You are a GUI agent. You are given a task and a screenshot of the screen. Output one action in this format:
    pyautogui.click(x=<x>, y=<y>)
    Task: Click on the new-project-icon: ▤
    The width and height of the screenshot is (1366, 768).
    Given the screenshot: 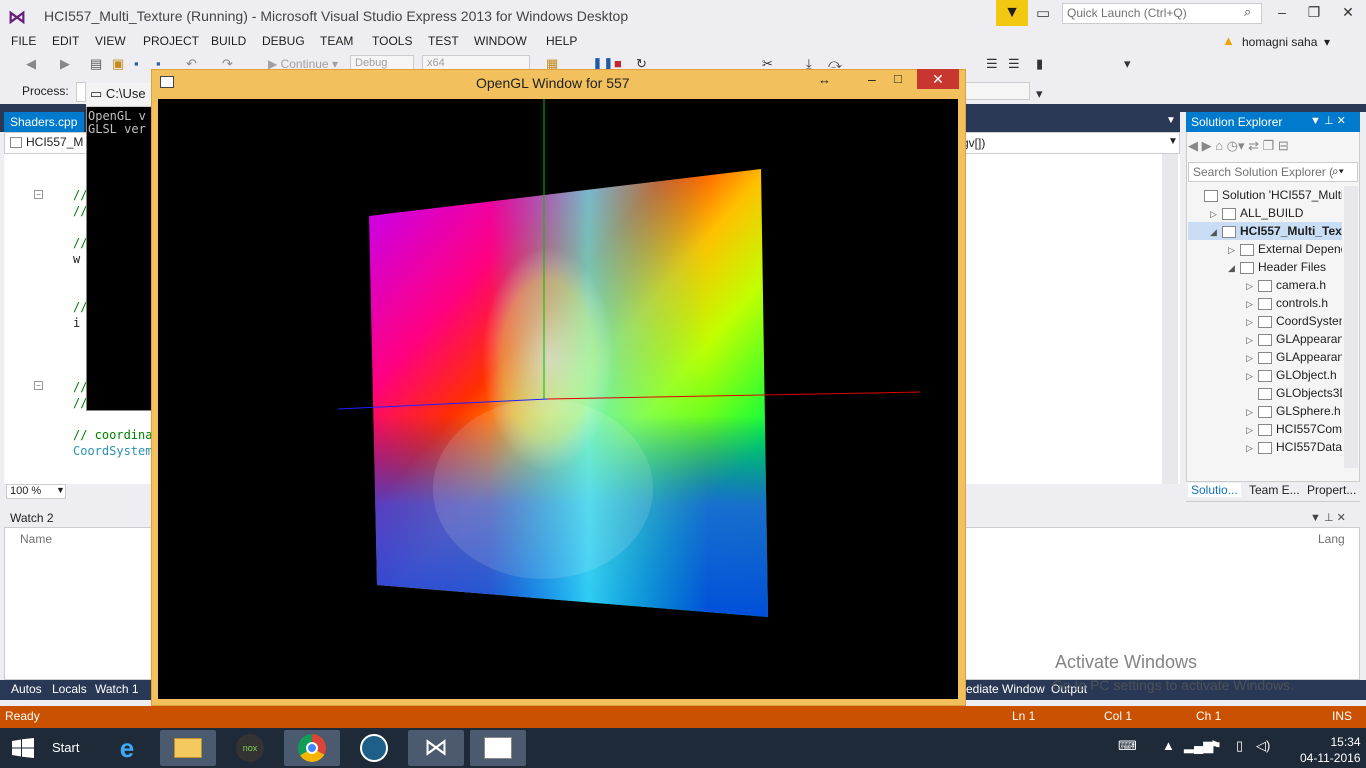 What is the action you would take?
    pyautogui.click(x=96, y=64)
    